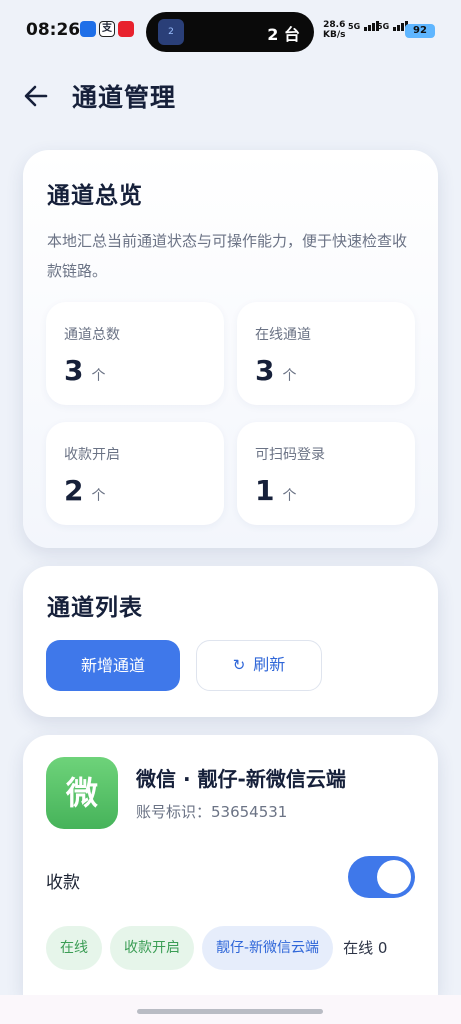 The height and width of the screenshot is (1024, 461). Describe the element at coordinates (53, 30) in the screenshot. I see `status-time: 08:26` at that location.